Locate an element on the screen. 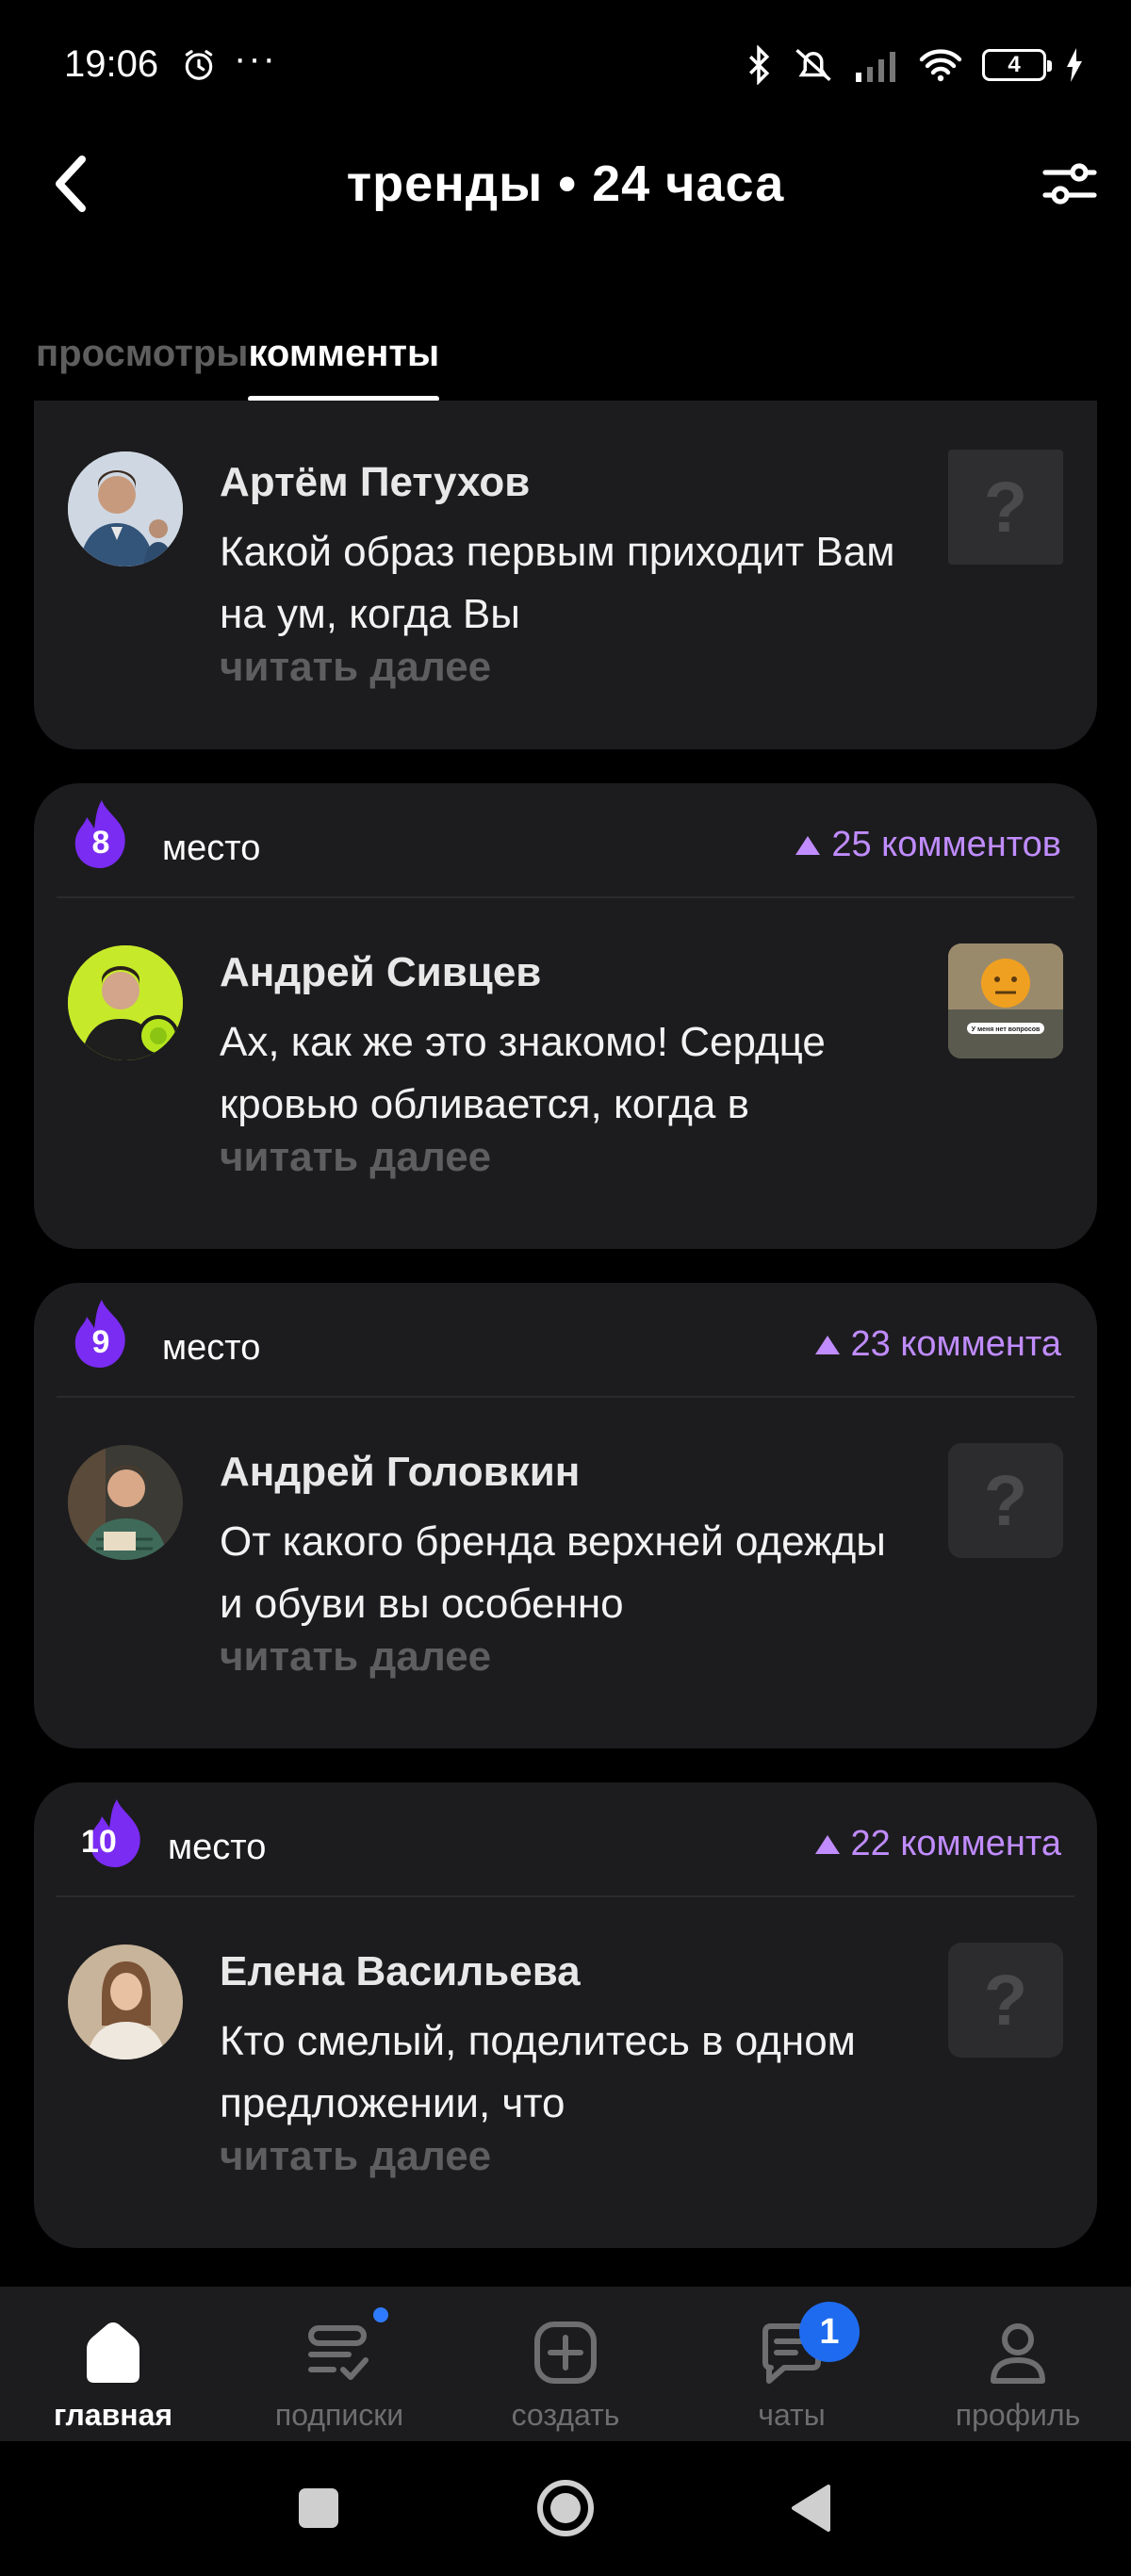 This screenshot has height=2576, width=1131. sliders-icon is located at coordinates (1070, 184).